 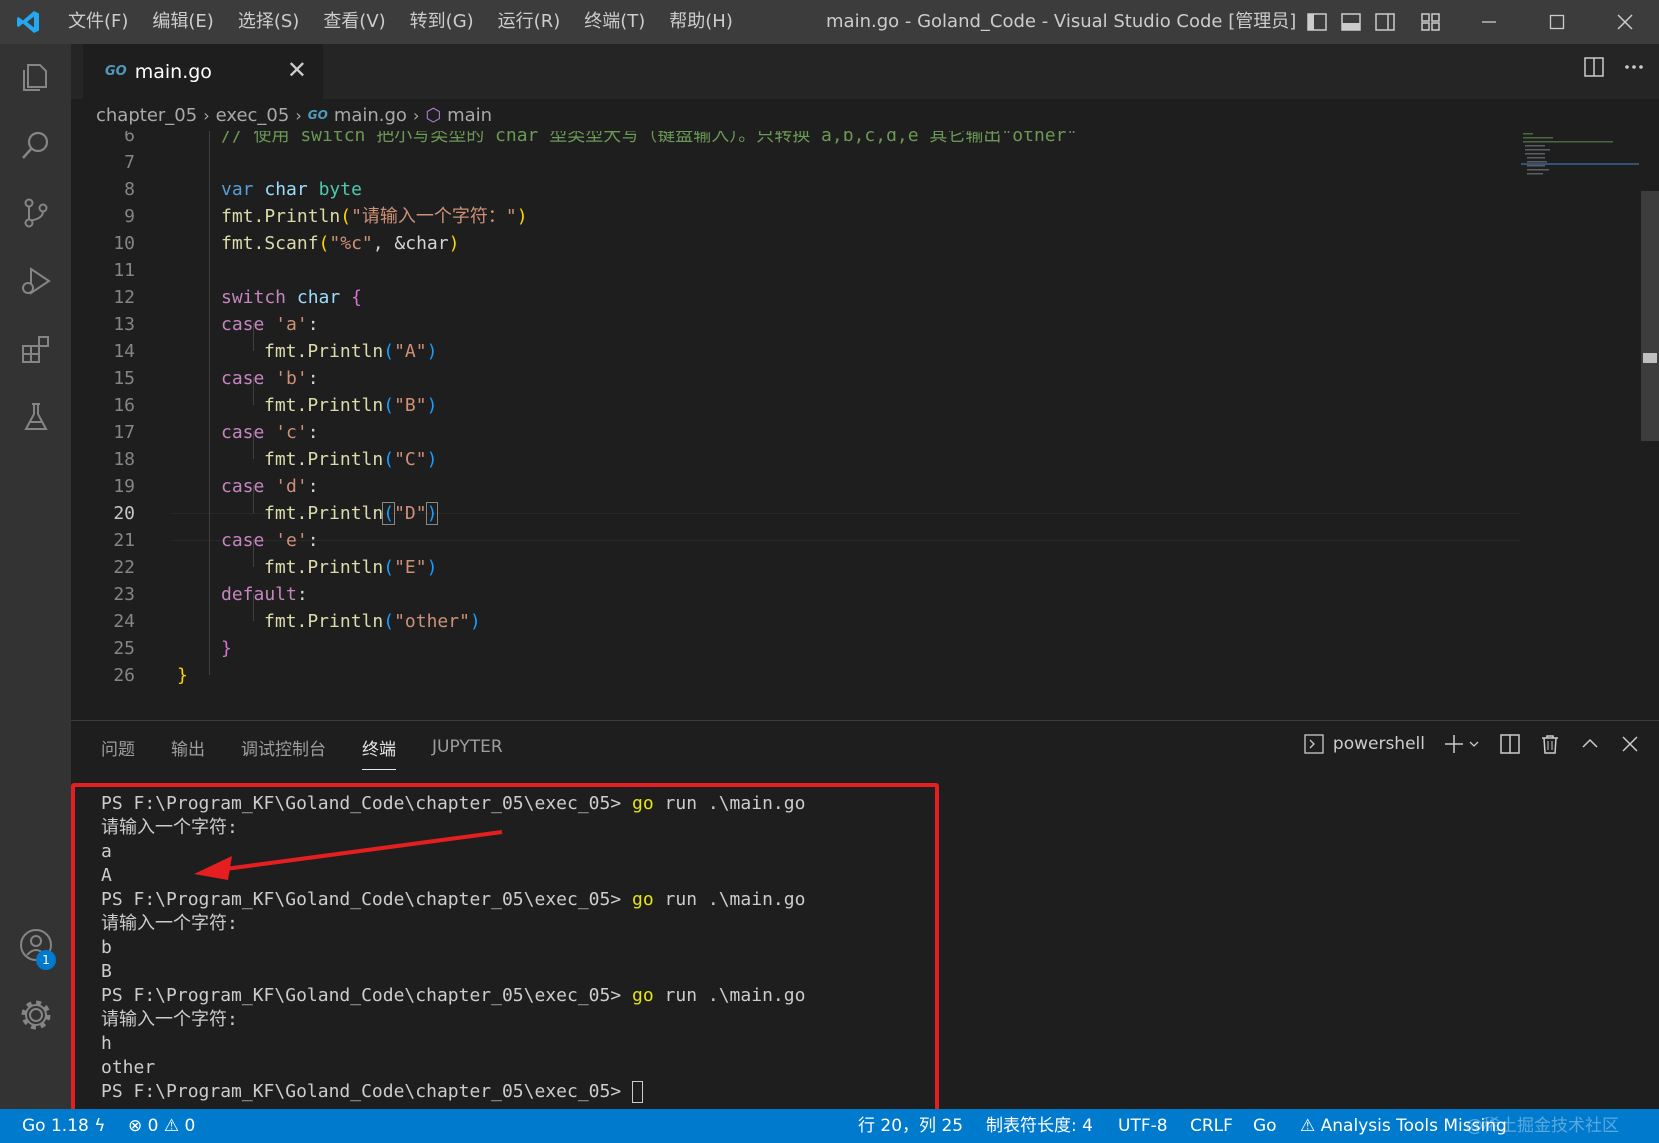 What do you see at coordinates (268, 22) in the screenshot?
I see `menu-selection: 选择(S)` at bounding box center [268, 22].